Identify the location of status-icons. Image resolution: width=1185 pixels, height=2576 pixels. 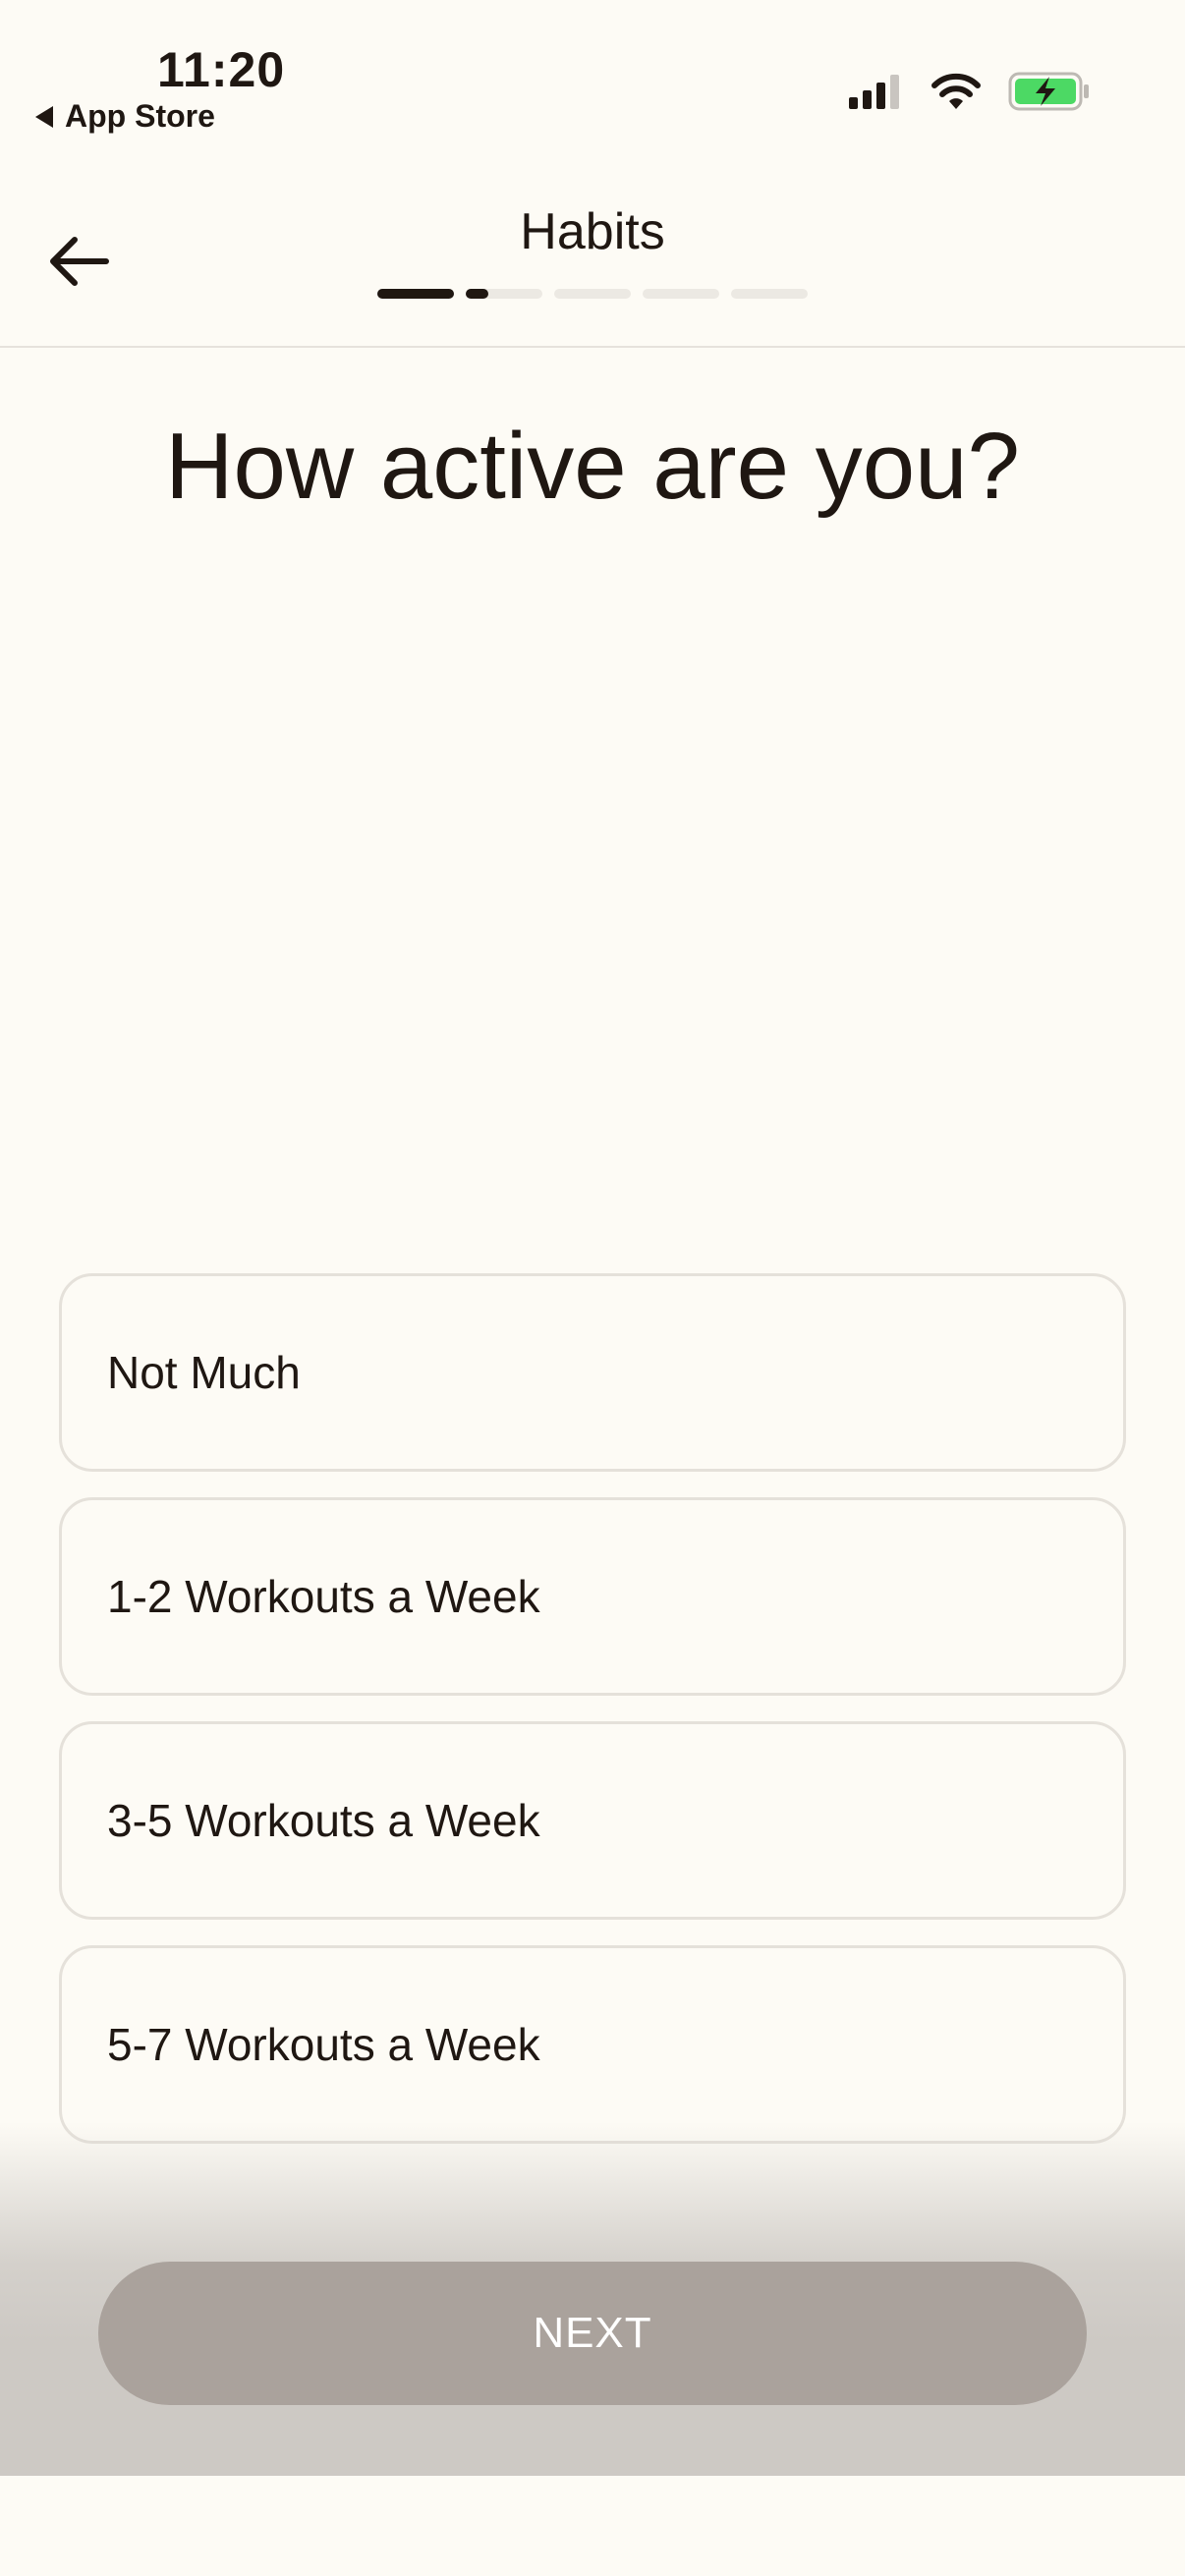
(968, 91).